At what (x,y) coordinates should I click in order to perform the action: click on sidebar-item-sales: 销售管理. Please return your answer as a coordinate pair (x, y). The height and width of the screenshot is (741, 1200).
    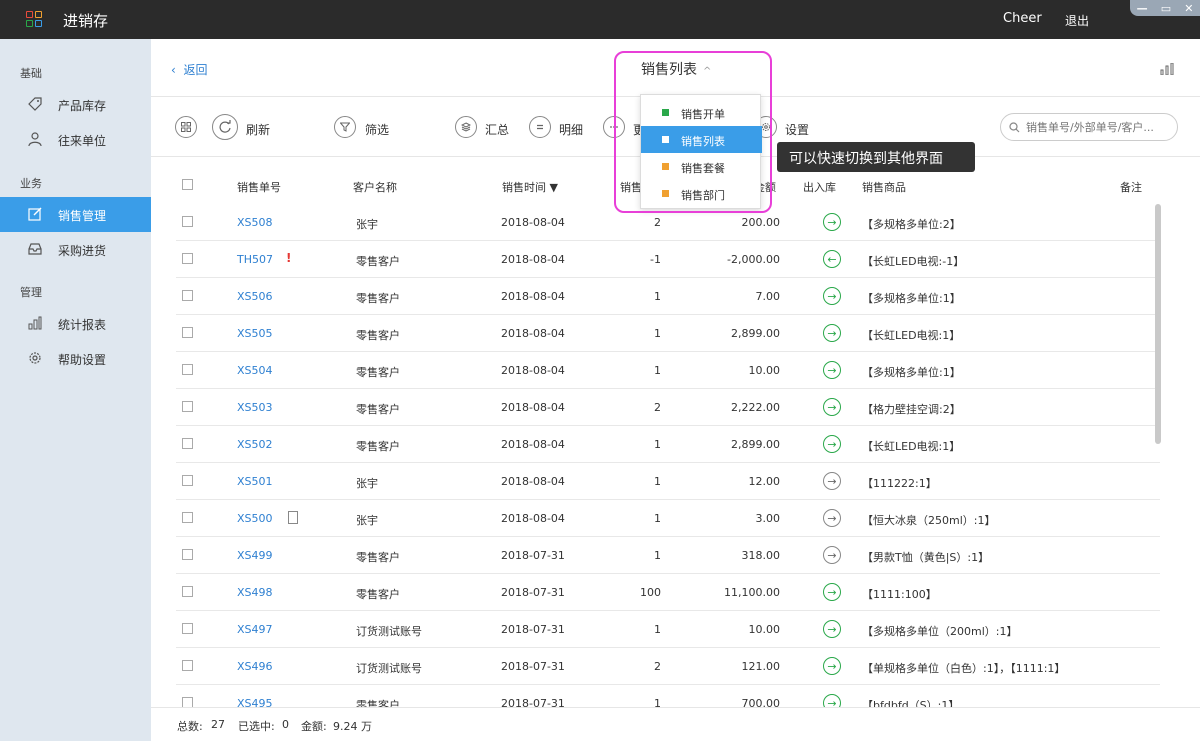
    Looking at the image, I should click on (75, 214).